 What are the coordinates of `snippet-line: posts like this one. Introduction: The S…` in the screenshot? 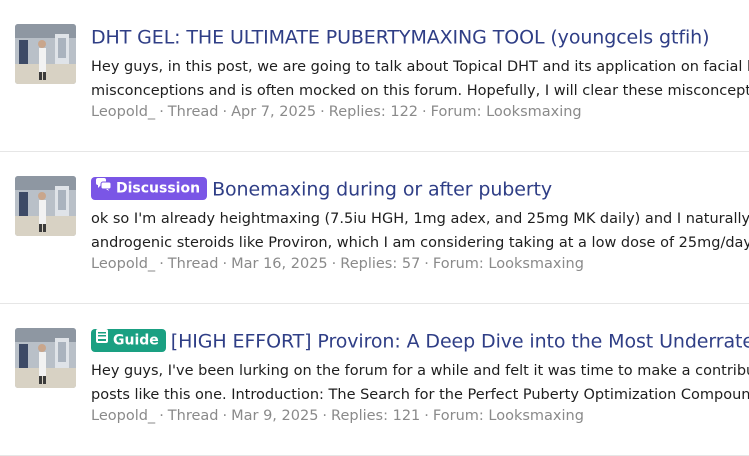 It's located at (420, 395).